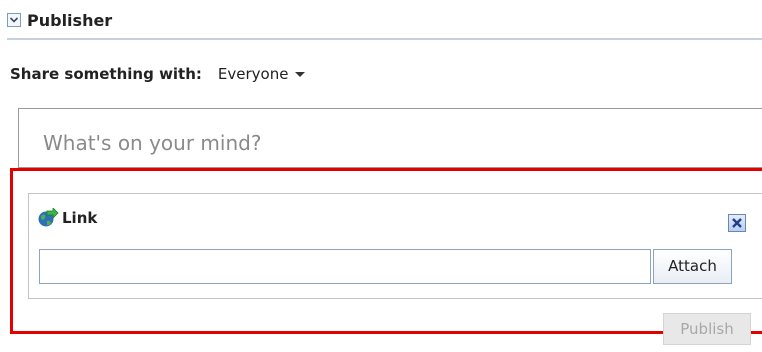 This screenshot has width=762, height=352. I want to click on link-panel-title: Link, so click(80, 218).